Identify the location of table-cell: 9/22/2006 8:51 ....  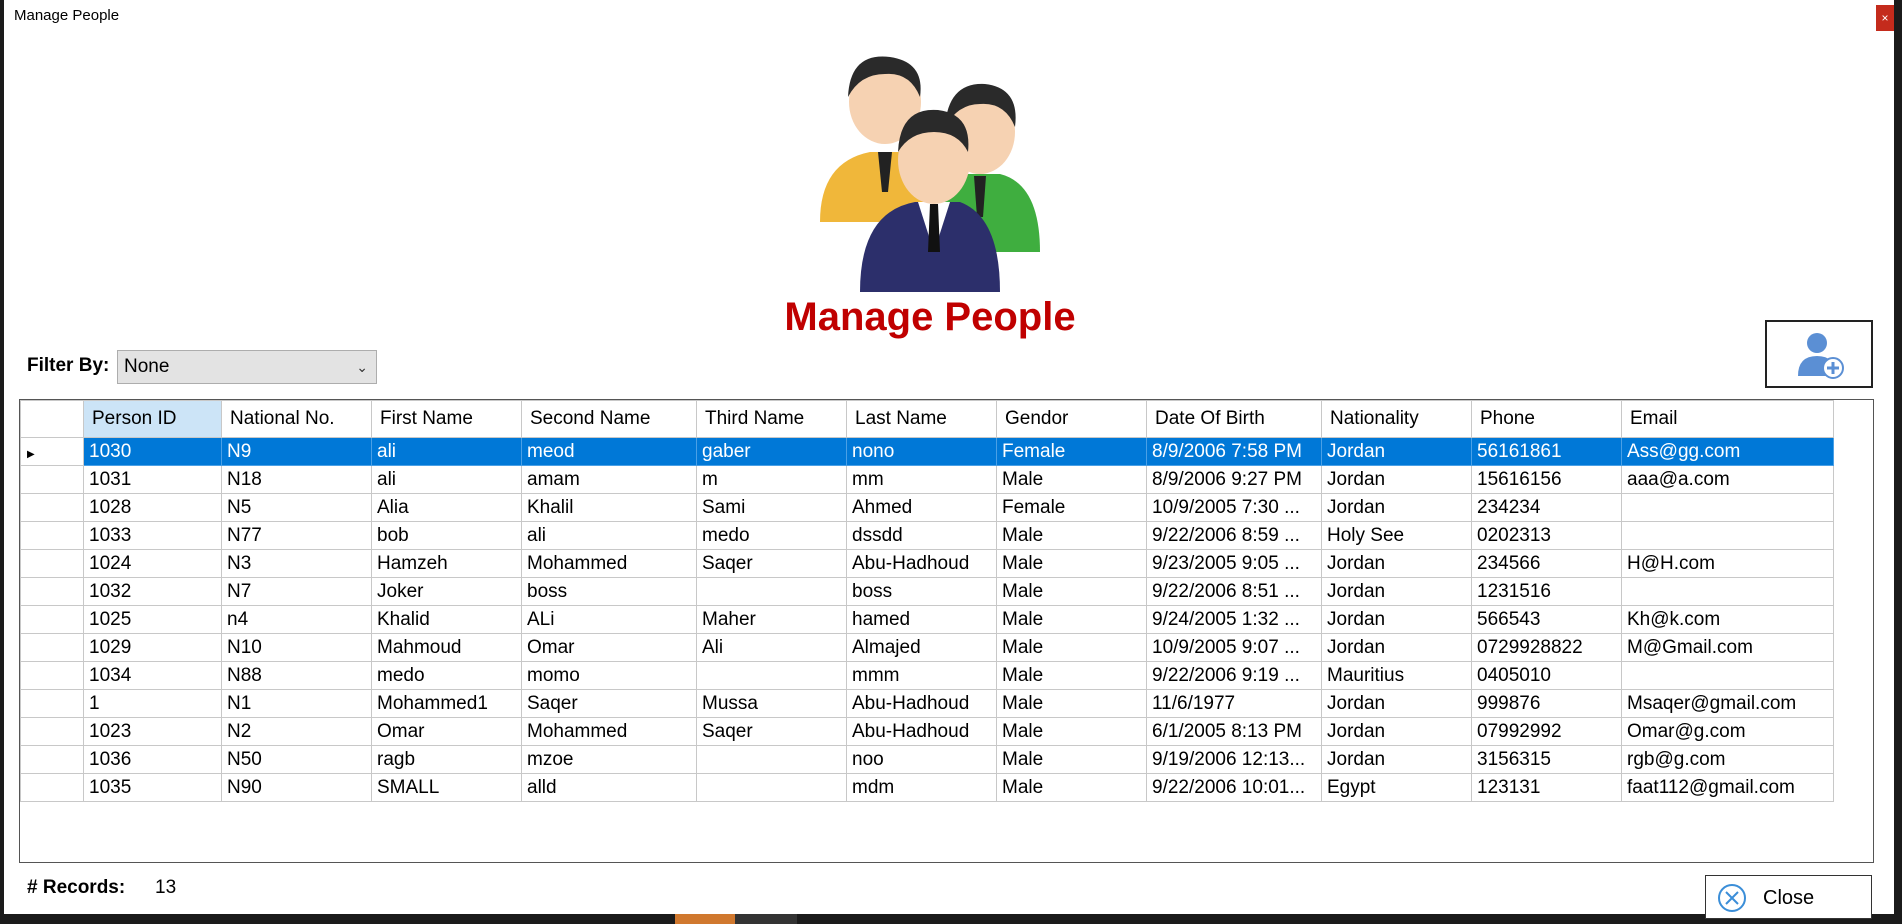
(1234, 591).